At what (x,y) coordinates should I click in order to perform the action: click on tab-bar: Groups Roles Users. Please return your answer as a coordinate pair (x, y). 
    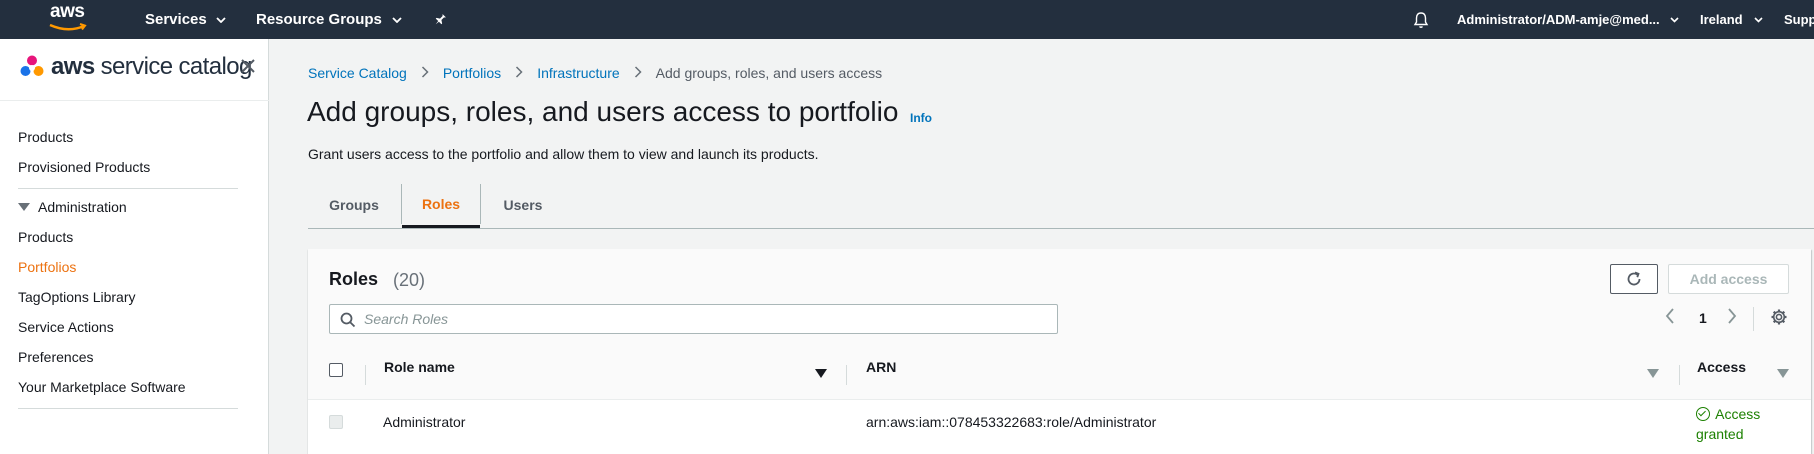
    Looking at the image, I should click on (1061, 205).